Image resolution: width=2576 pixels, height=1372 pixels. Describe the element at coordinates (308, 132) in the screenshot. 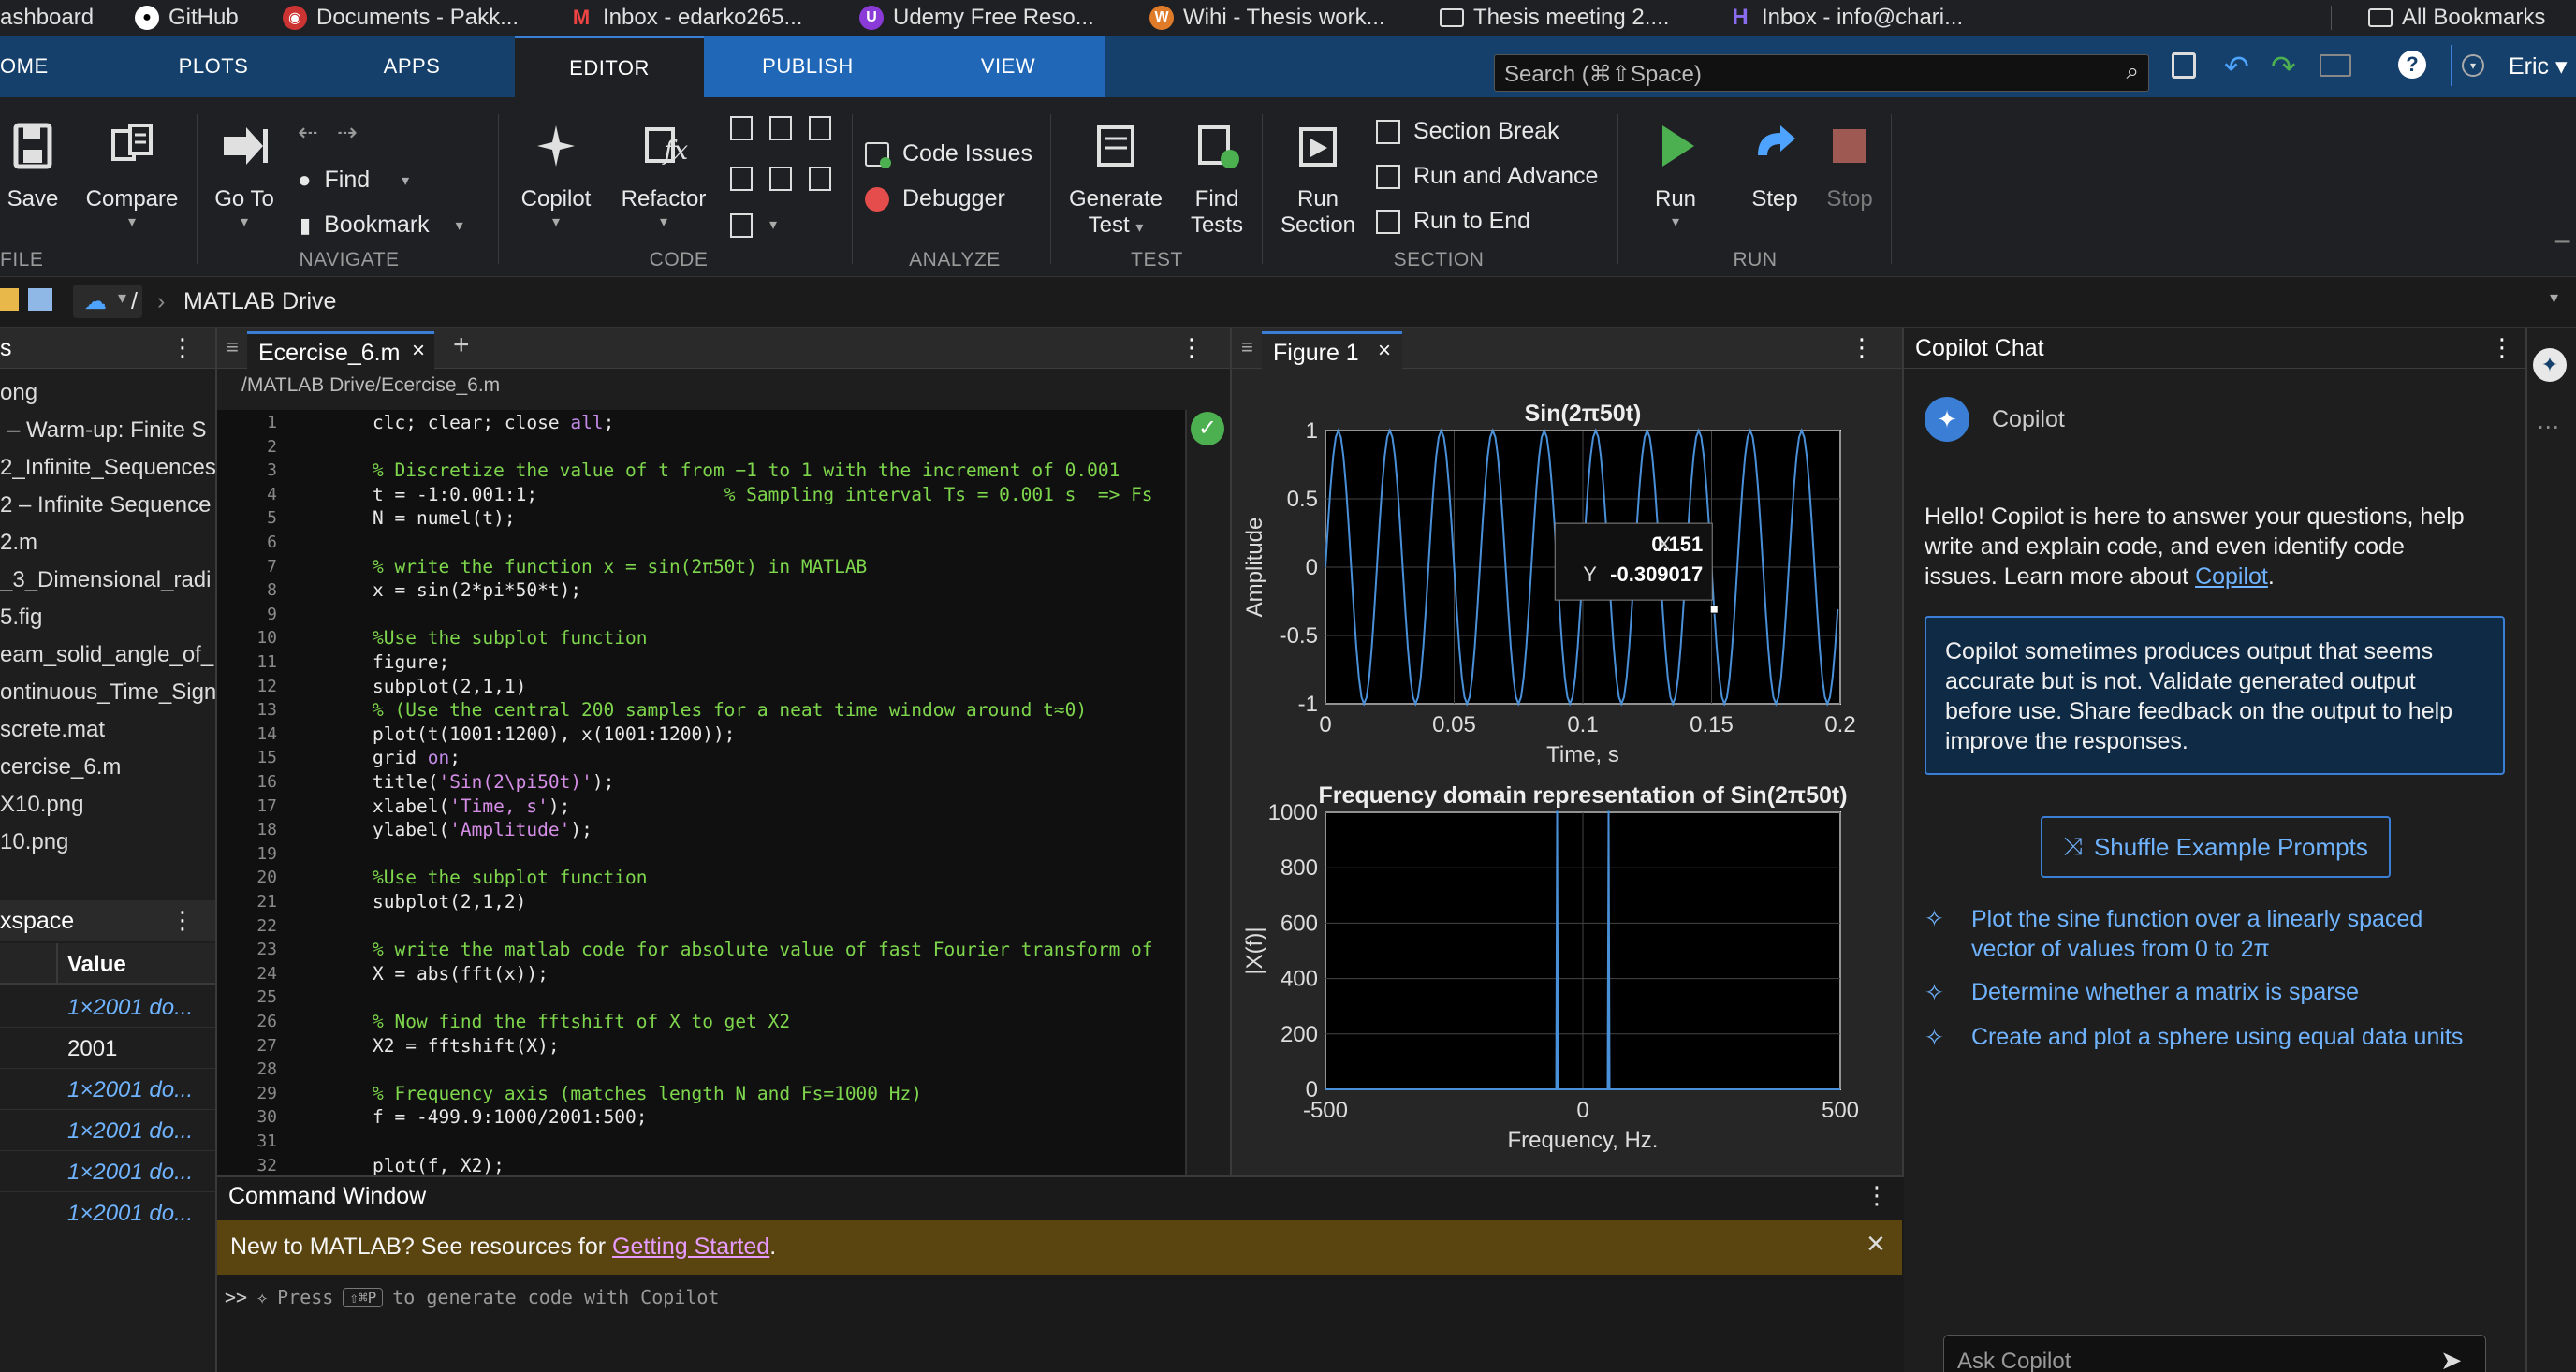

I see `nav-back-icon: ⇠` at that location.